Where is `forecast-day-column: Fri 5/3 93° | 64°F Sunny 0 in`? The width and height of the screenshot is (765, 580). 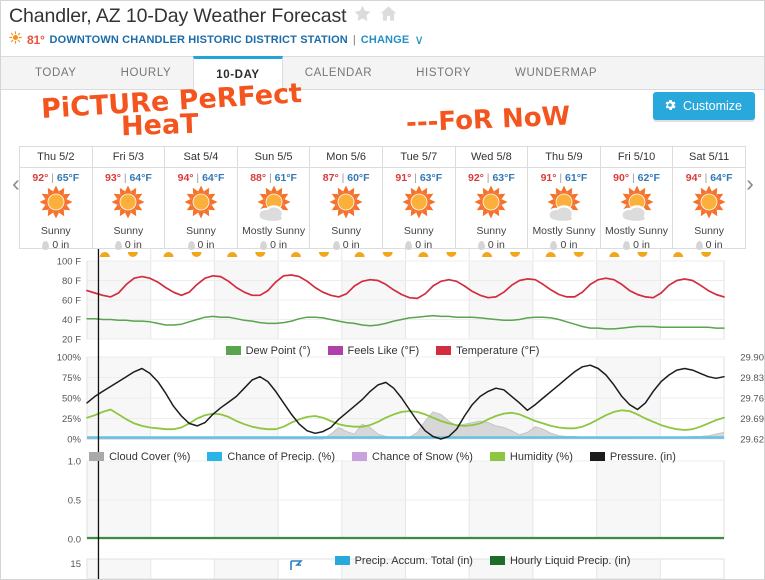
forecast-day-column: Fri 5/3 93° | 64°F Sunny 0 in is located at coordinates (129, 199).